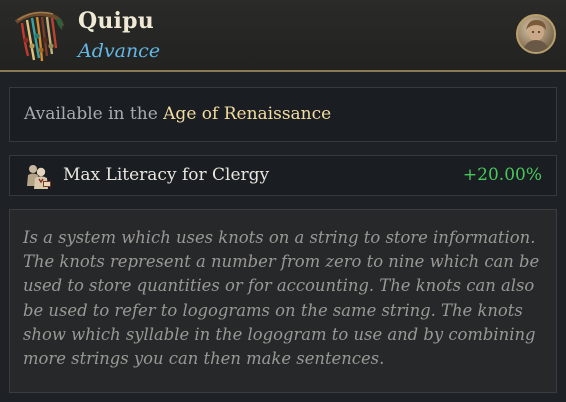  Describe the element at coordinates (502, 175) in the screenshot. I see `effect-value: +20.00%` at that location.